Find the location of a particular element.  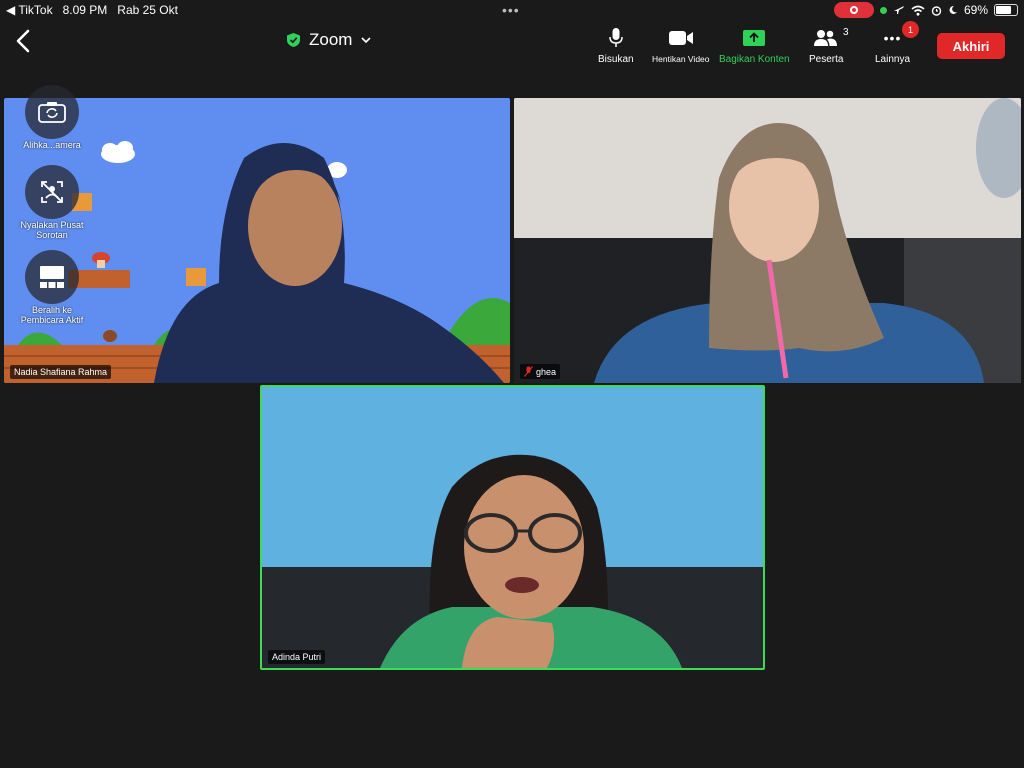

wifi-icon is located at coordinates (918, 10).